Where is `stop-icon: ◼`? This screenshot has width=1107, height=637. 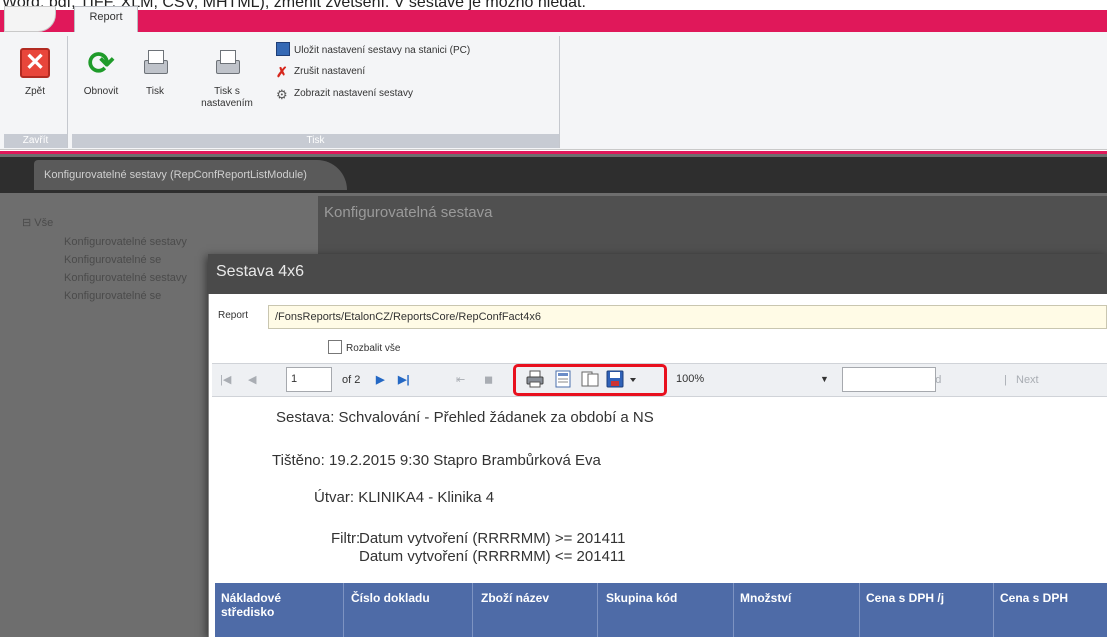
stop-icon: ◼ is located at coordinates (488, 380).